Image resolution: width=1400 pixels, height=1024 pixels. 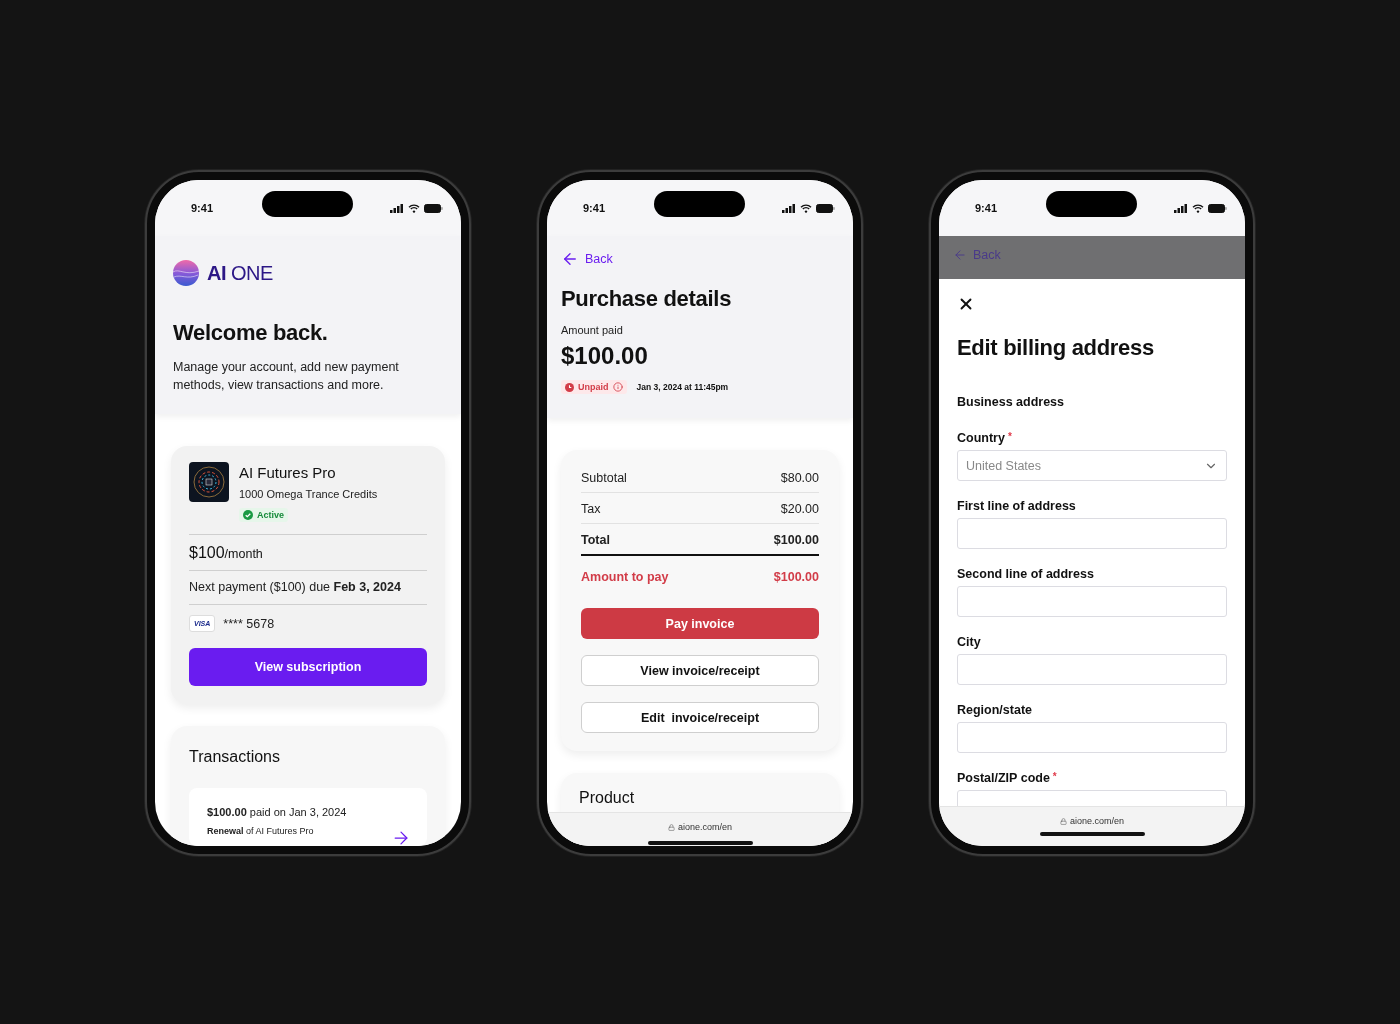 I want to click on line-label: Total, so click(x=595, y=540).